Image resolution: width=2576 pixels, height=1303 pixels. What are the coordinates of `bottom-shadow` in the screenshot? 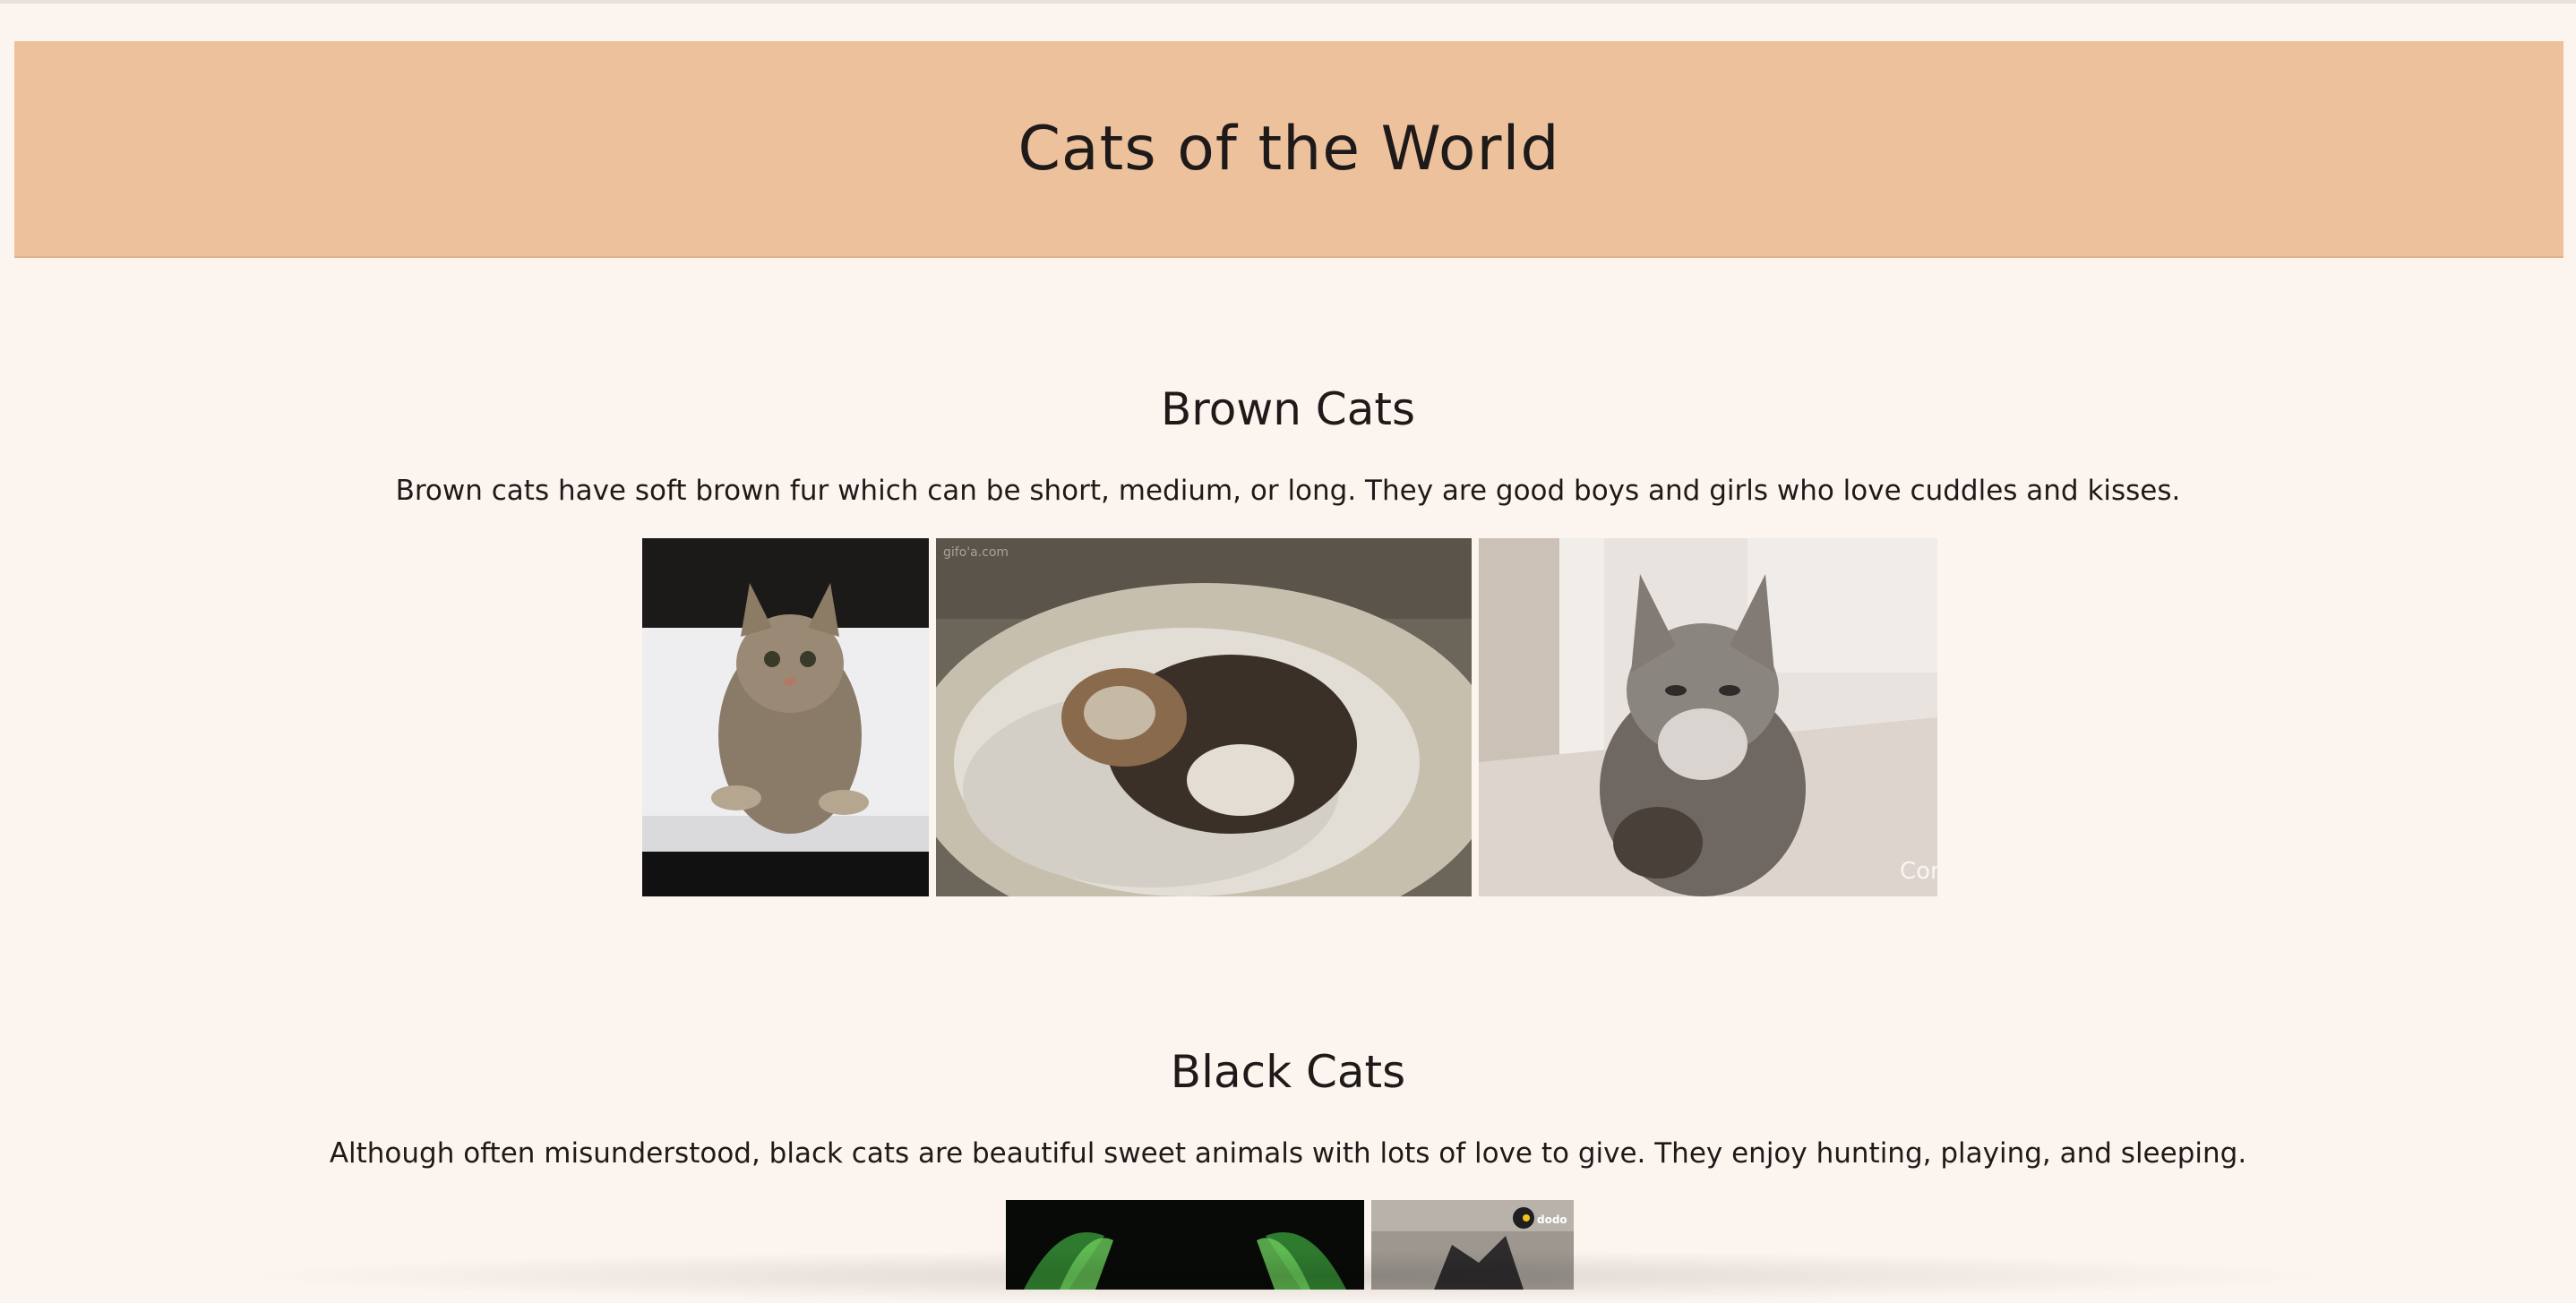 It's located at (1288, 1276).